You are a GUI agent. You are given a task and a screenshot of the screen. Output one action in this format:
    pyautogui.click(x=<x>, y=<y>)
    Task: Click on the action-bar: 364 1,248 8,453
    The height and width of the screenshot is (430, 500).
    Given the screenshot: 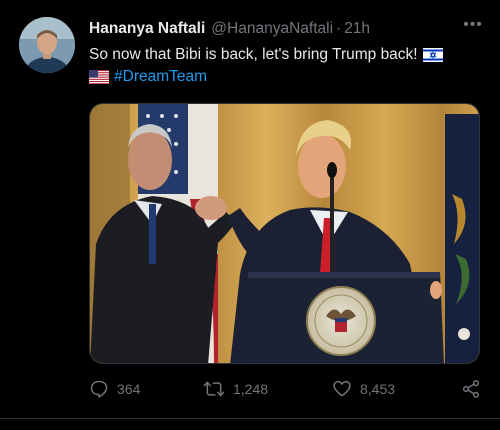 What is the action you would take?
    pyautogui.click(x=286, y=389)
    